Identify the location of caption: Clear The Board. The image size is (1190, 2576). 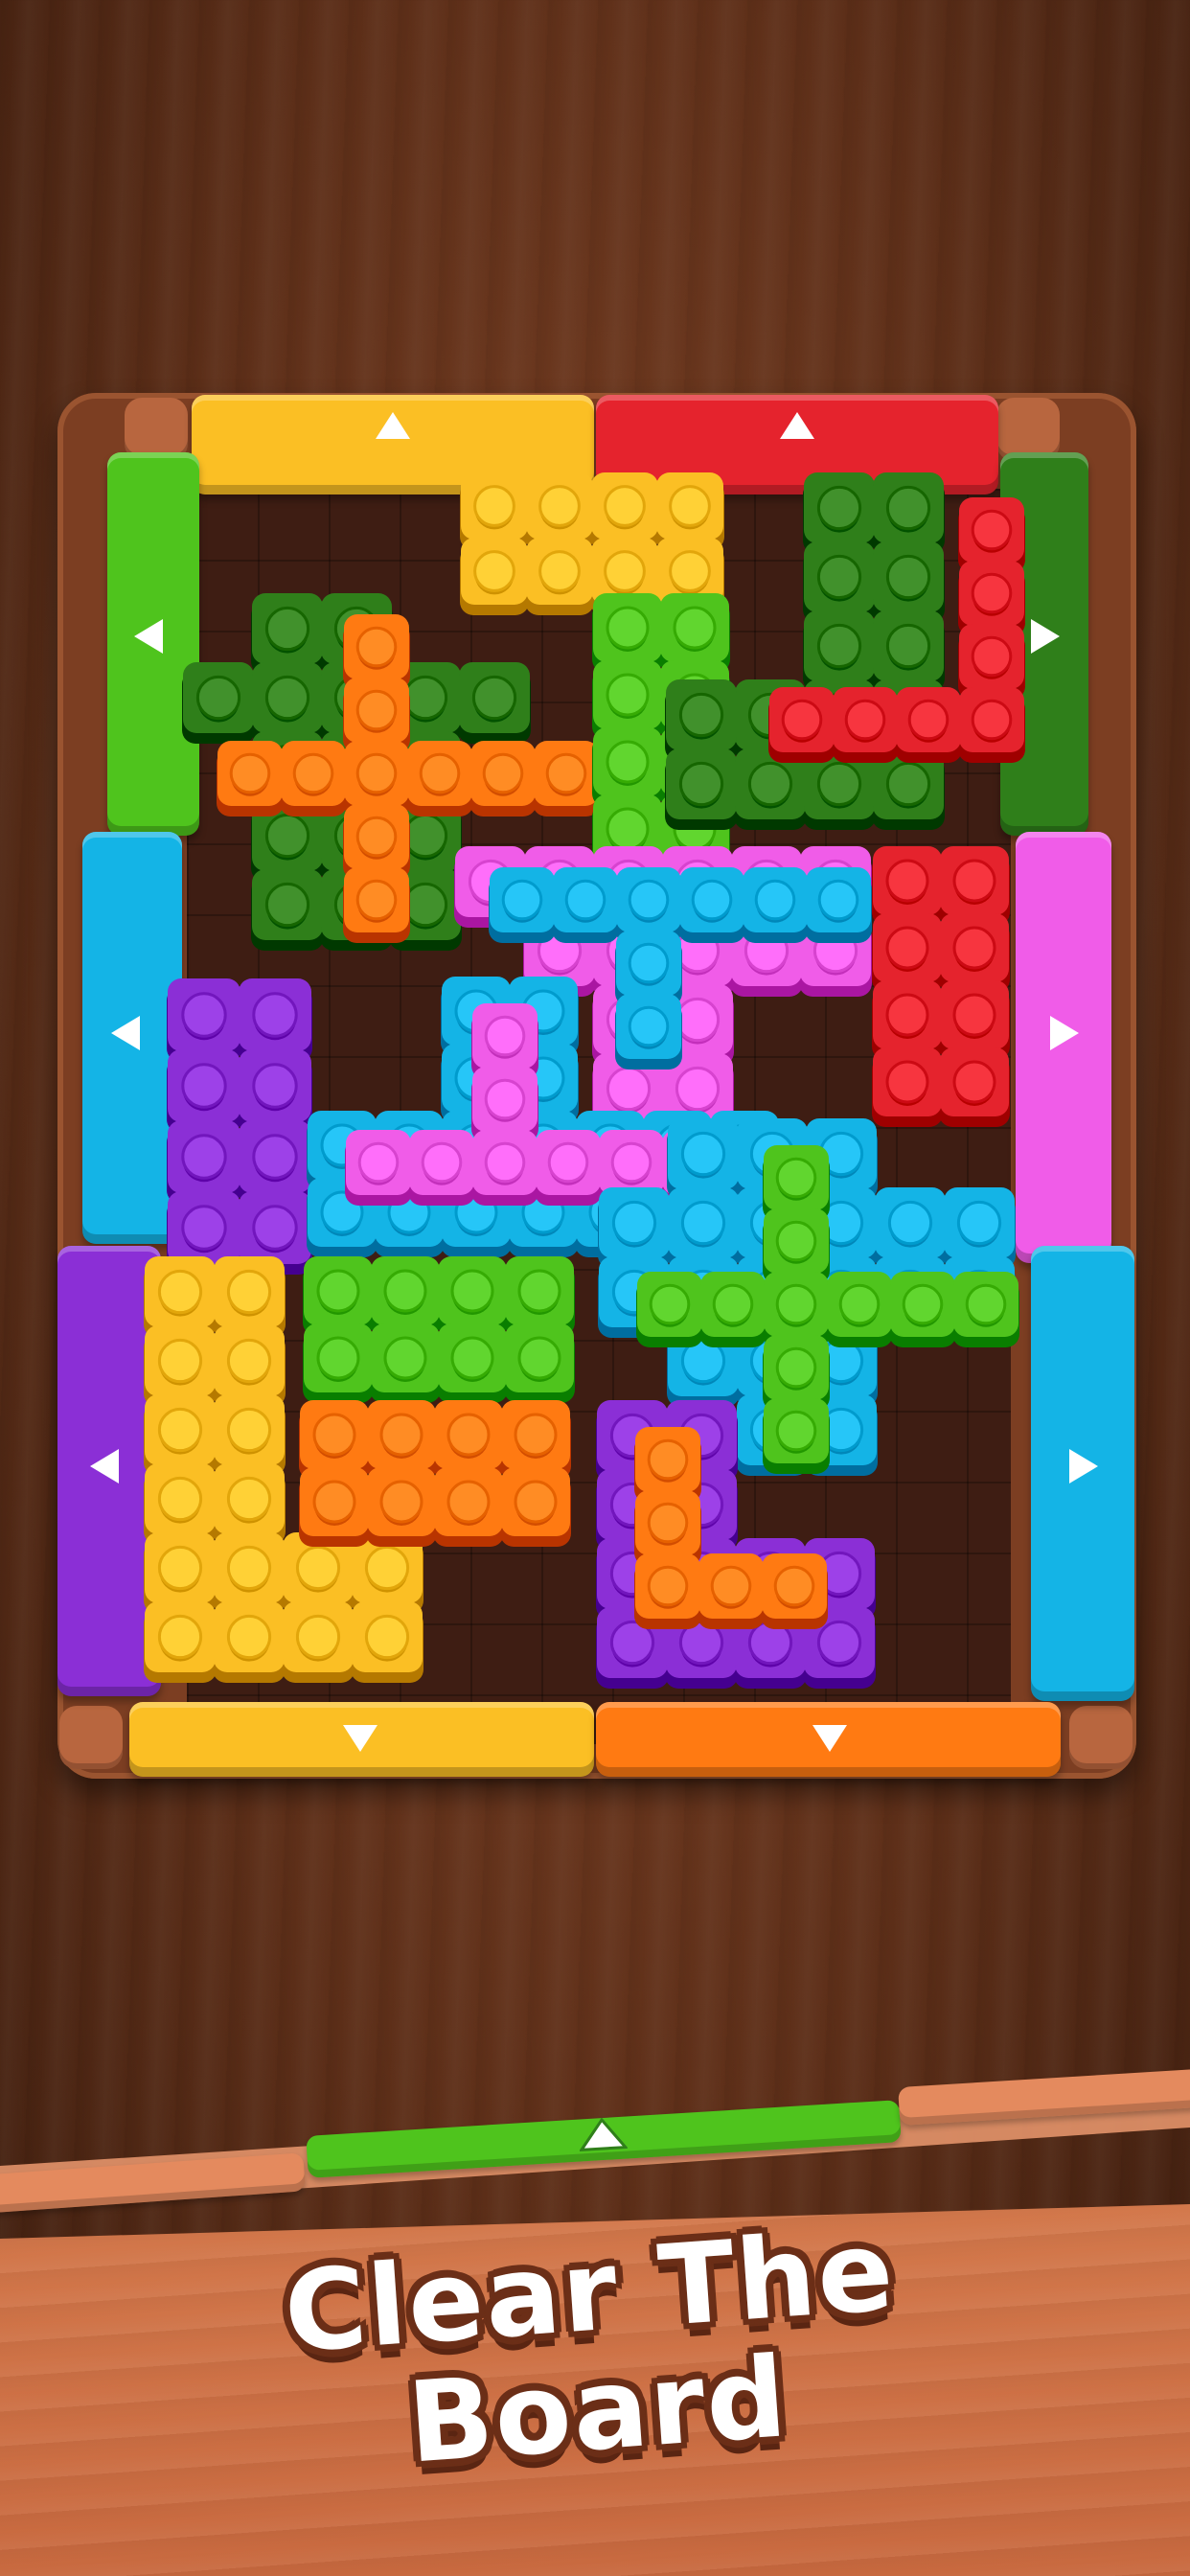
(595, 2365).